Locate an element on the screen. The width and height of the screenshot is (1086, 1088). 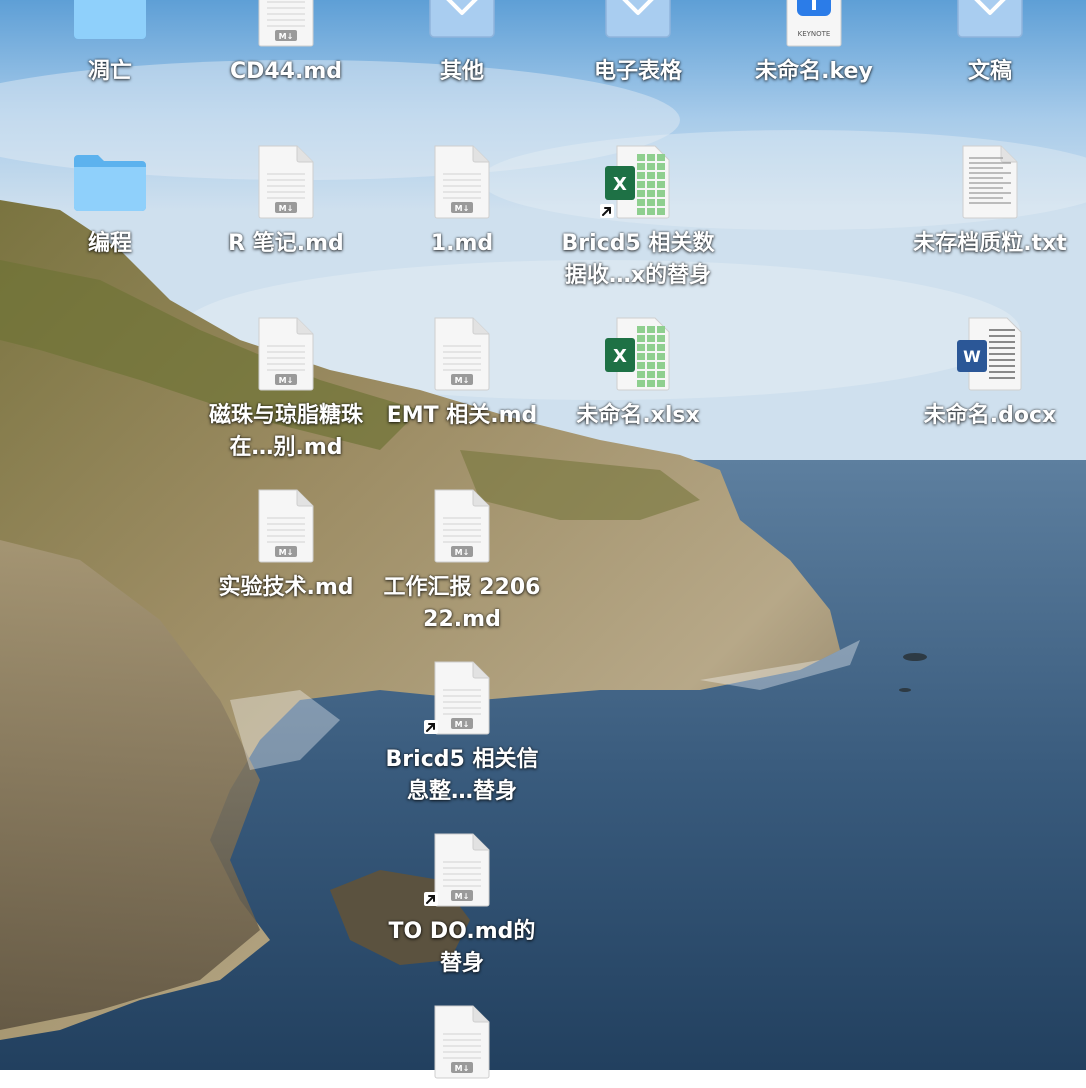
desktop-item-label: 编程 is located at coordinates (109, 243).